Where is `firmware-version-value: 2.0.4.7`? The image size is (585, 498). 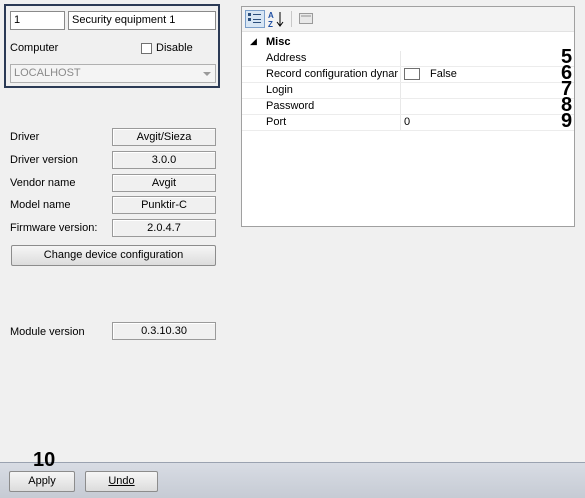 firmware-version-value: 2.0.4.7 is located at coordinates (164, 228).